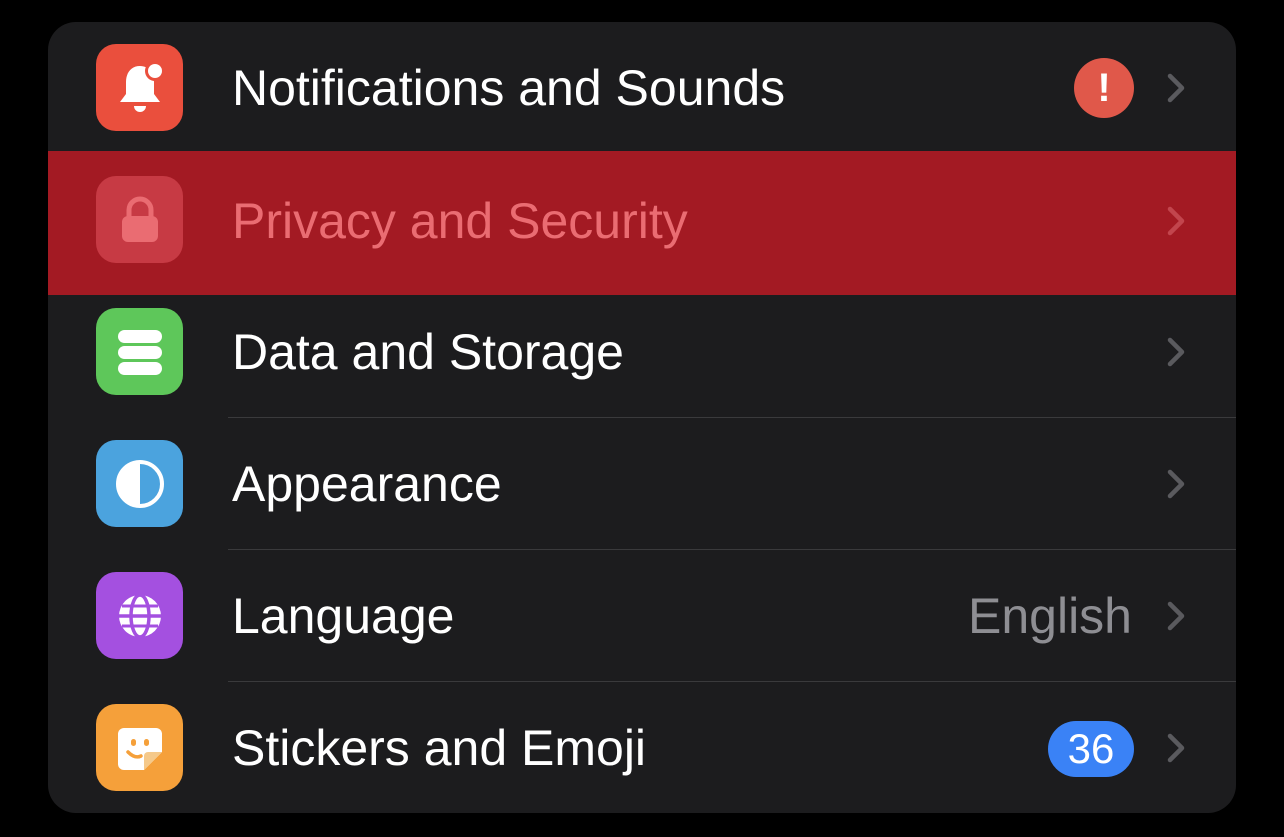  What do you see at coordinates (439, 748) in the screenshot?
I see `stickers-and-emoji-label: Stickers and Emoji` at bounding box center [439, 748].